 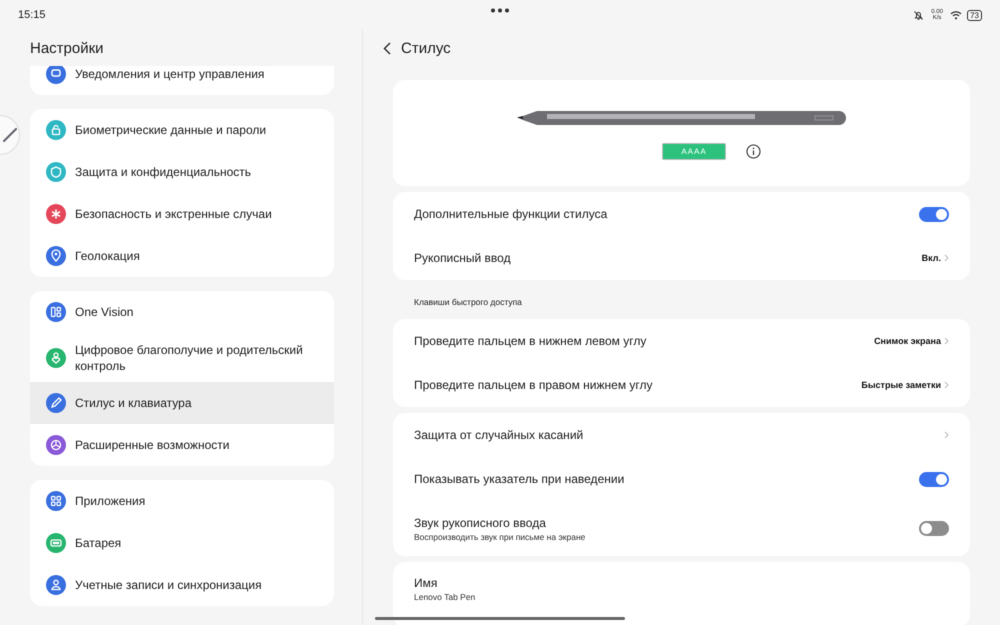 I want to click on sidebar-item: Расширенные возможности, so click(x=182, y=445).